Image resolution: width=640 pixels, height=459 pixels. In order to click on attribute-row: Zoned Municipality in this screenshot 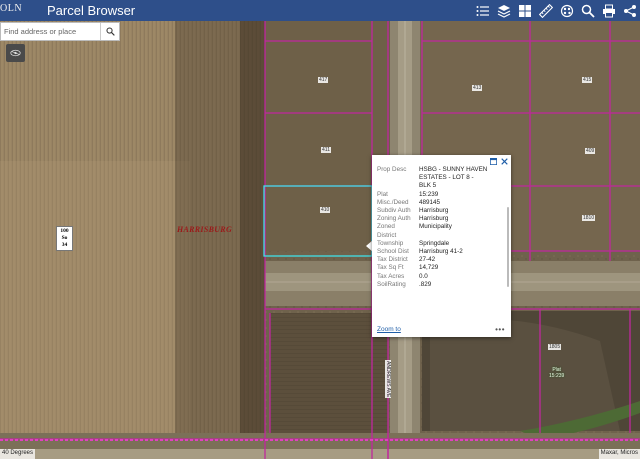, I will do `click(440, 227)`.